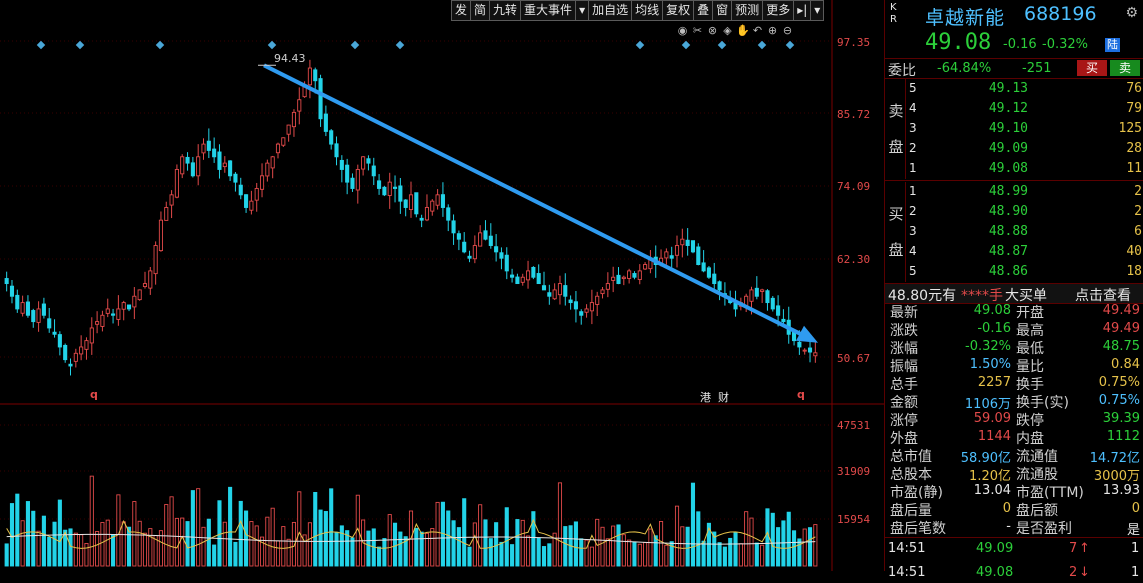 This screenshot has width=1143, height=583. Describe the element at coordinates (723, 397) in the screenshot. I see `event-marker-cai: 财` at that location.